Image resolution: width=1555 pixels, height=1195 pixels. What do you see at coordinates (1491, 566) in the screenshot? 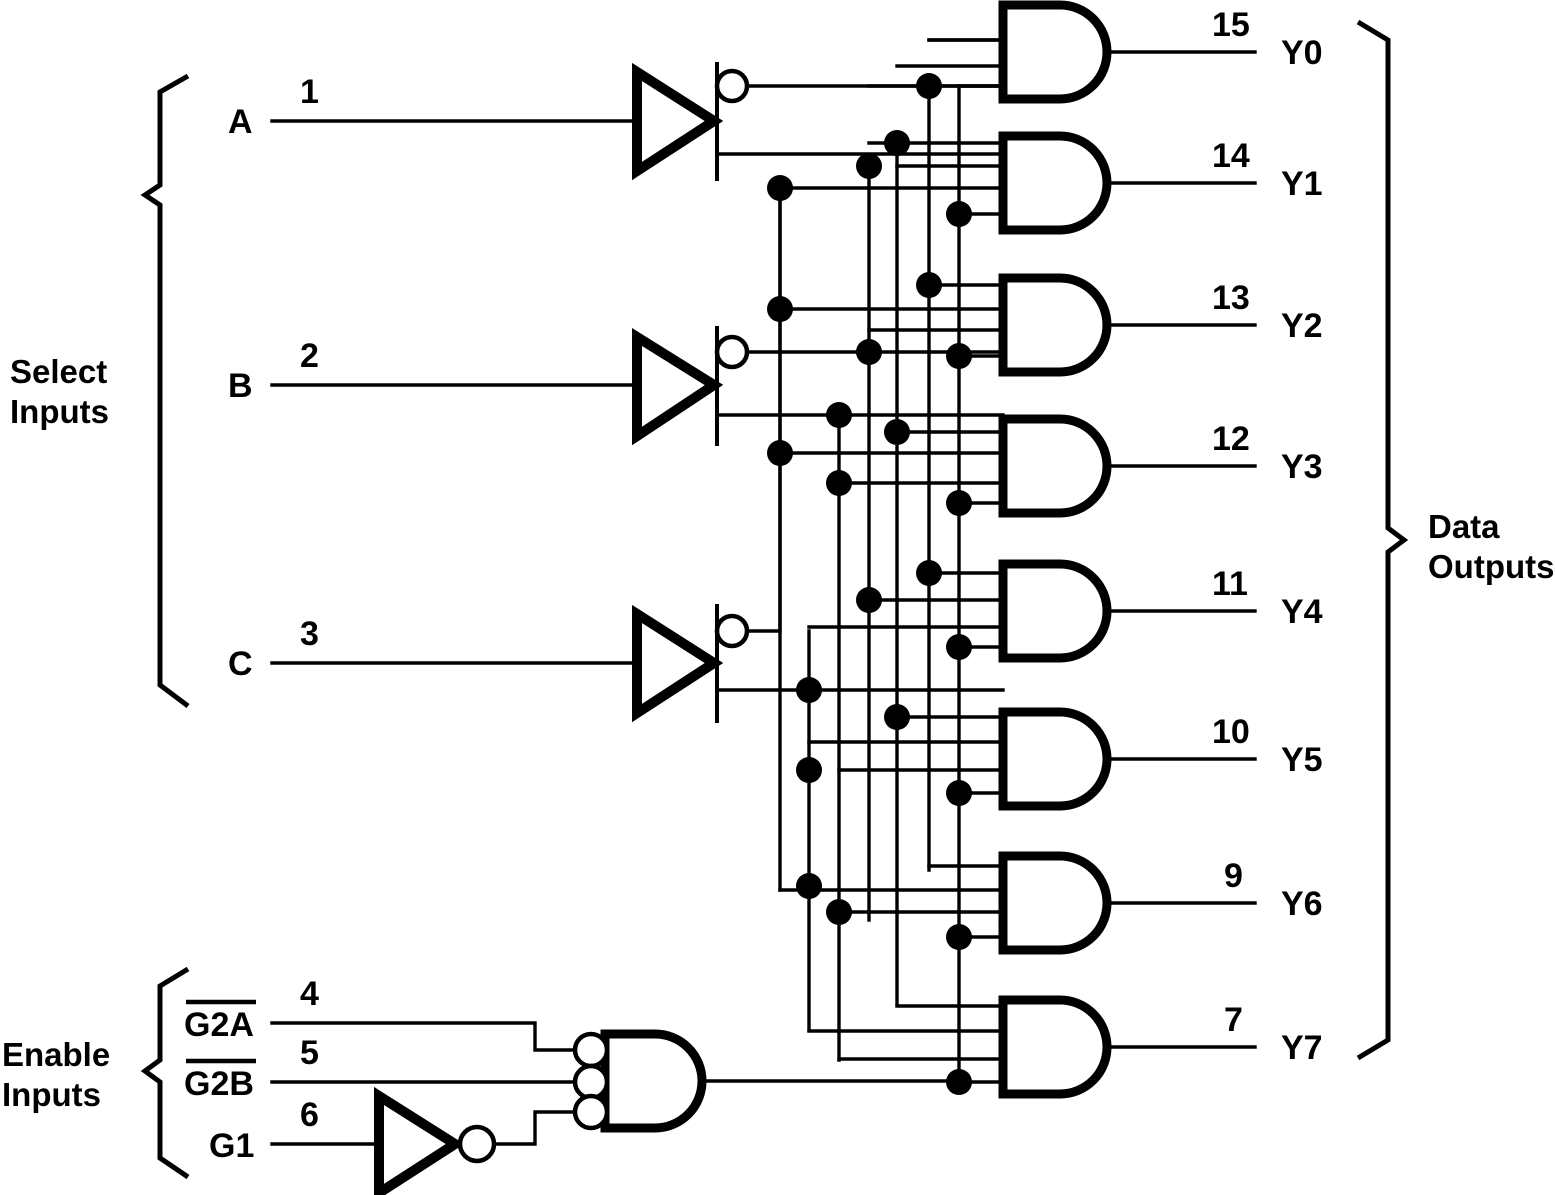
I see `data-outputs-label-line2: Outputs` at bounding box center [1491, 566].